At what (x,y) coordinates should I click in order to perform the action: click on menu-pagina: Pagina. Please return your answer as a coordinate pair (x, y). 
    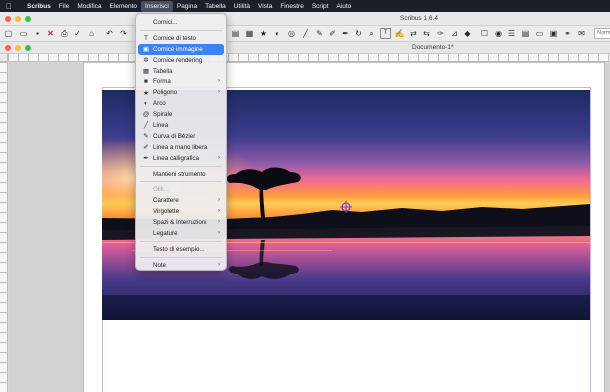
    Looking at the image, I should click on (187, 6).